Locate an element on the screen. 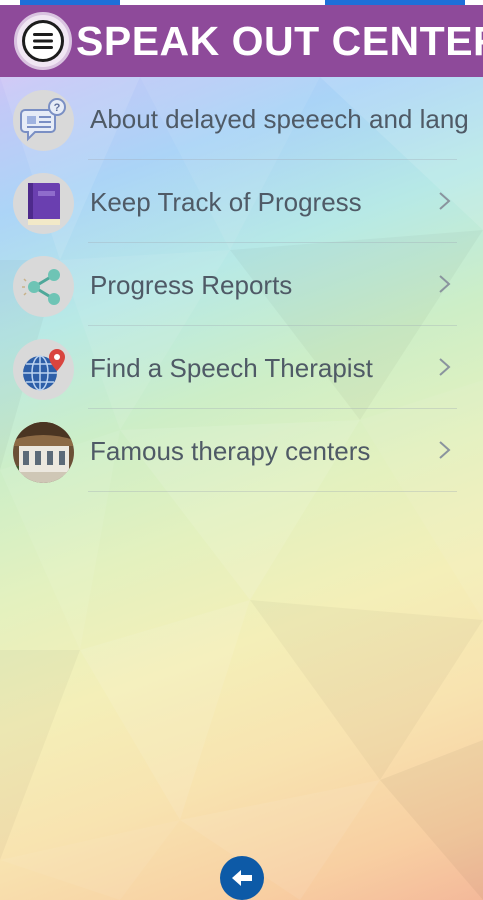 The image size is (483, 900). menu-item-find-therapist: Find a Speech Therapist is located at coordinates (241, 367).